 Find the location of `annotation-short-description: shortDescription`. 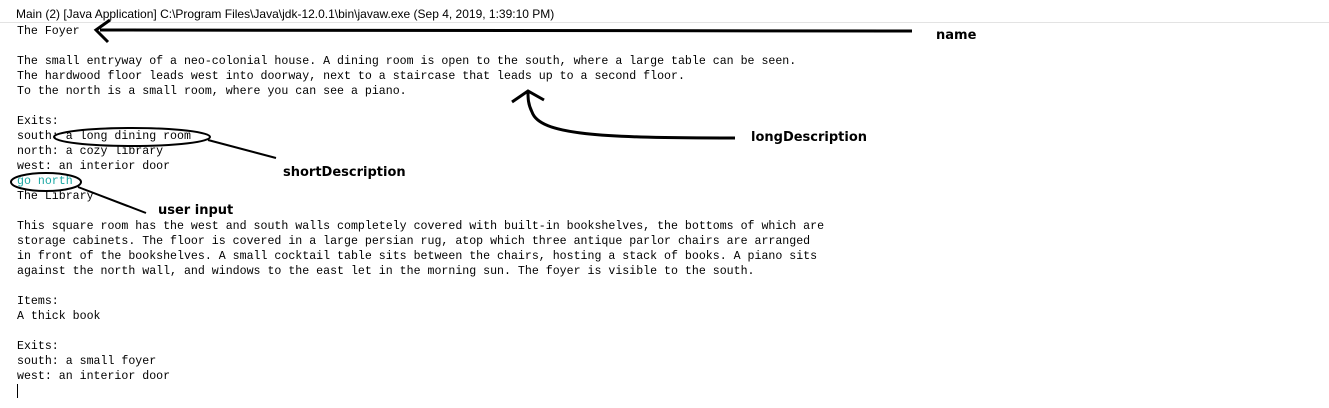

annotation-short-description: shortDescription is located at coordinates (344, 172).